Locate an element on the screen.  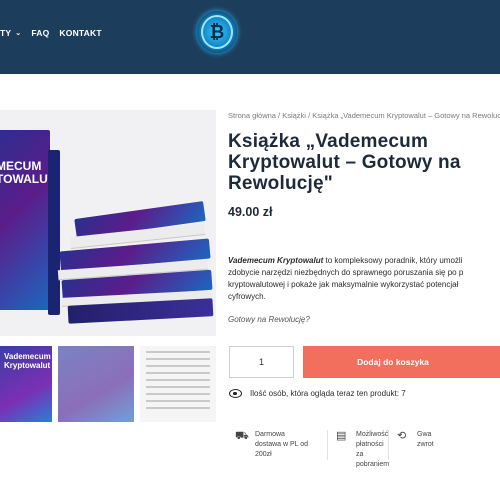
nav-item-label: TY is located at coordinates (6, 33).